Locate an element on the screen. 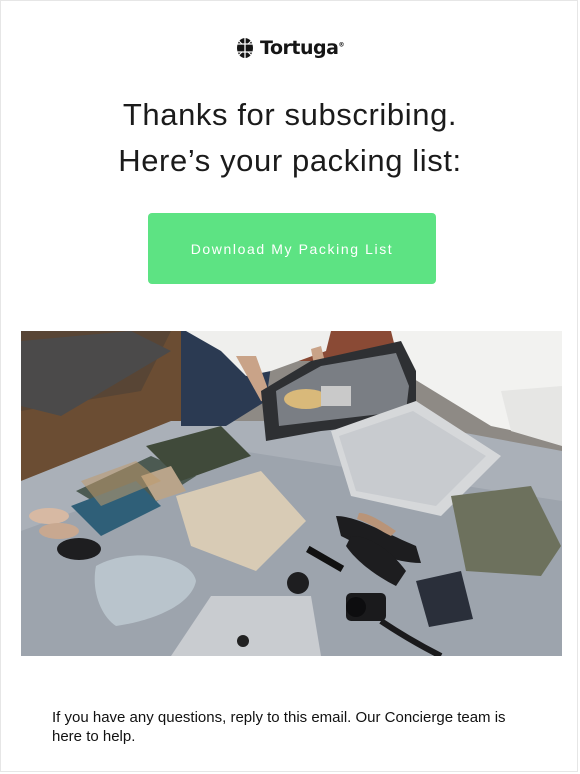 The height and width of the screenshot is (774, 580). brand-logo: Tortuga® is located at coordinates (290, 48).